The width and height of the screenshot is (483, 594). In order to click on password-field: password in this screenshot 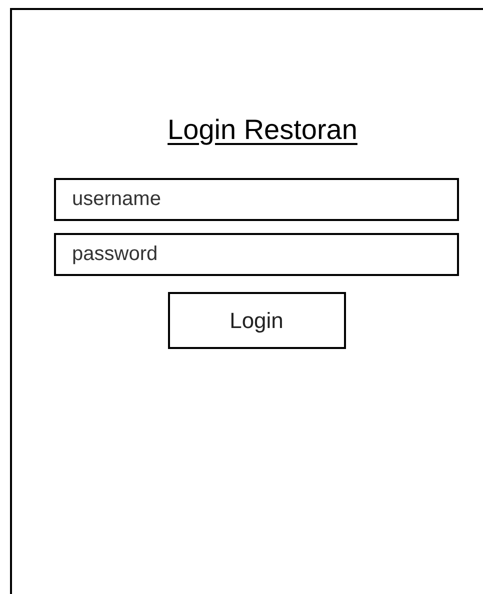, I will do `click(256, 254)`.